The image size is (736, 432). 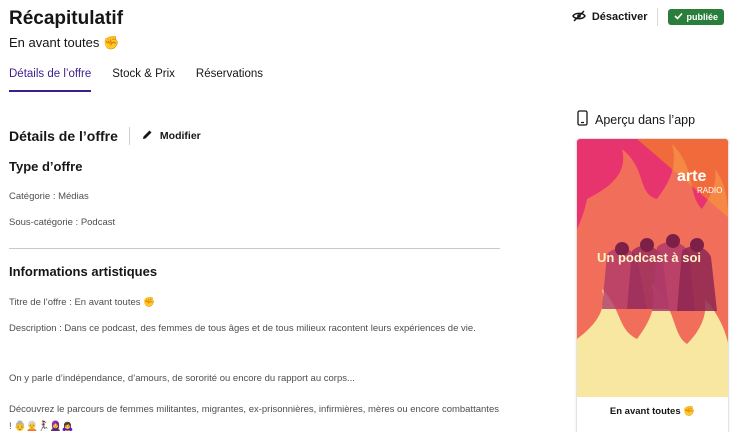 I want to click on deactivate-button: Désactiver, so click(x=609, y=17).